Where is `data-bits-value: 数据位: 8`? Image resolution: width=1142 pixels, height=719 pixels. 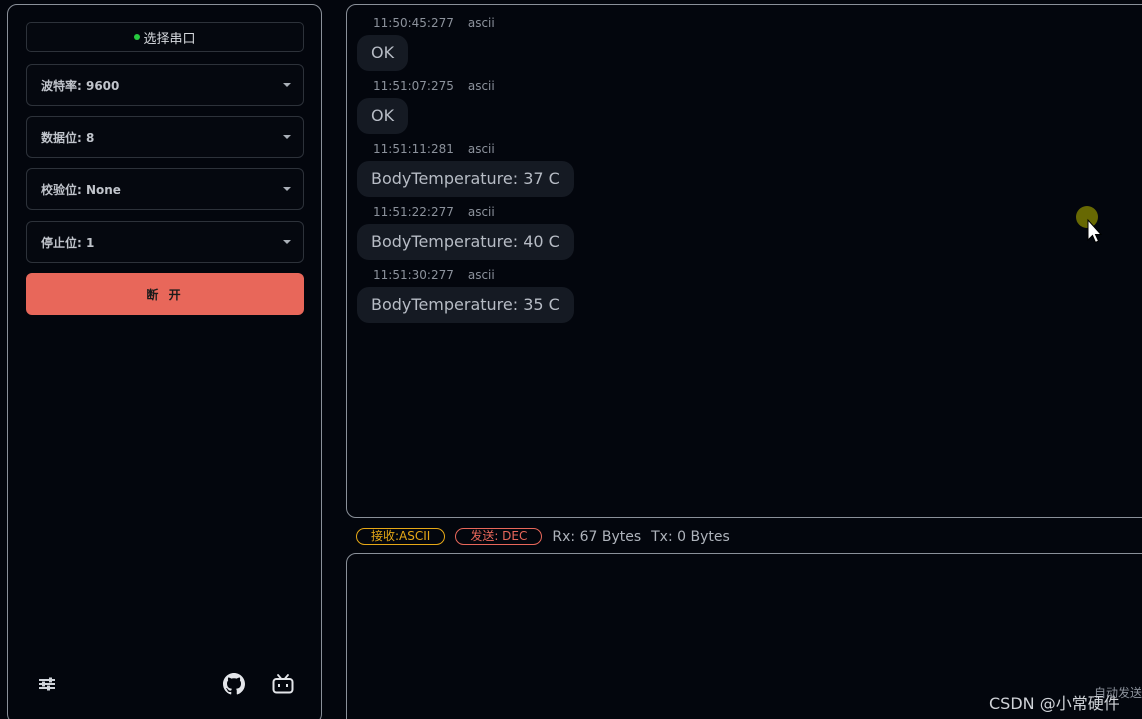
data-bits-value: 数据位: 8 is located at coordinates (68, 137).